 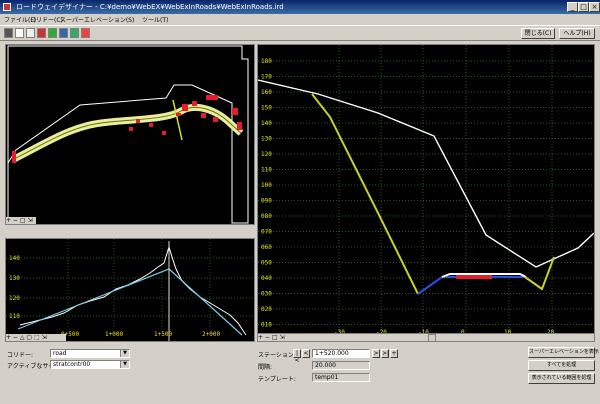 What do you see at coordinates (7, 7) in the screenshot?
I see `app-icon` at bounding box center [7, 7].